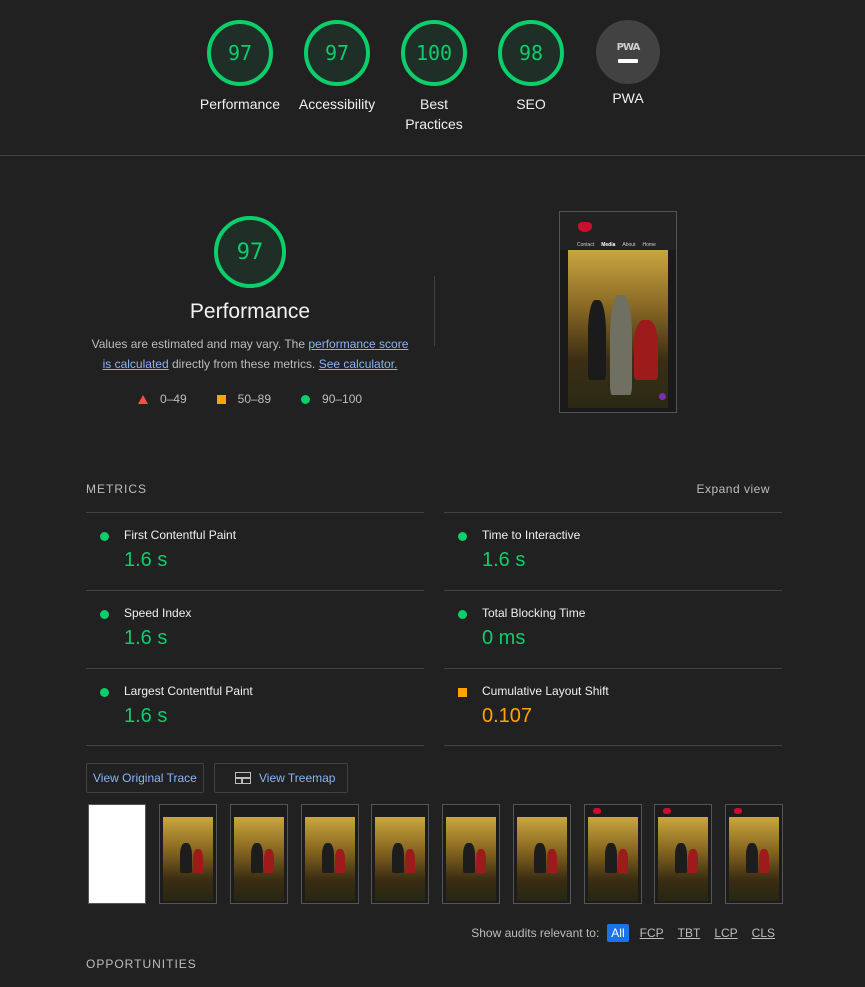 The image size is (865, 987). I want to click on preview-photo, so click(618, 329).